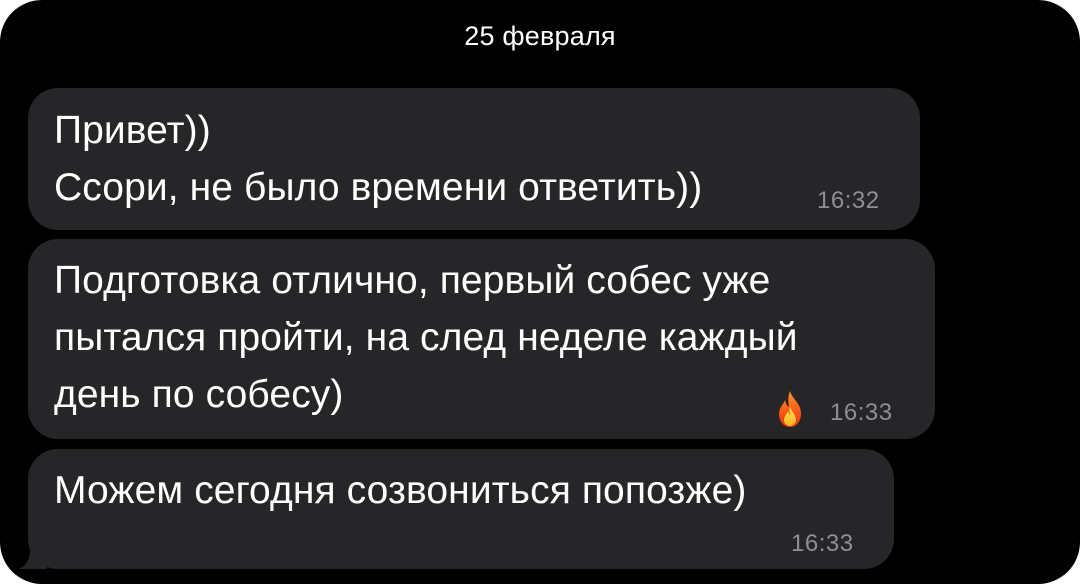  I want to click on fire-icon, so click(790, 409).